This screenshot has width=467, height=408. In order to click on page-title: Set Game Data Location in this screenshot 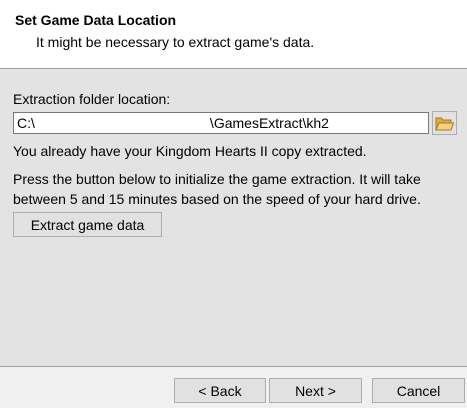, I will do `click(96, 20)`.